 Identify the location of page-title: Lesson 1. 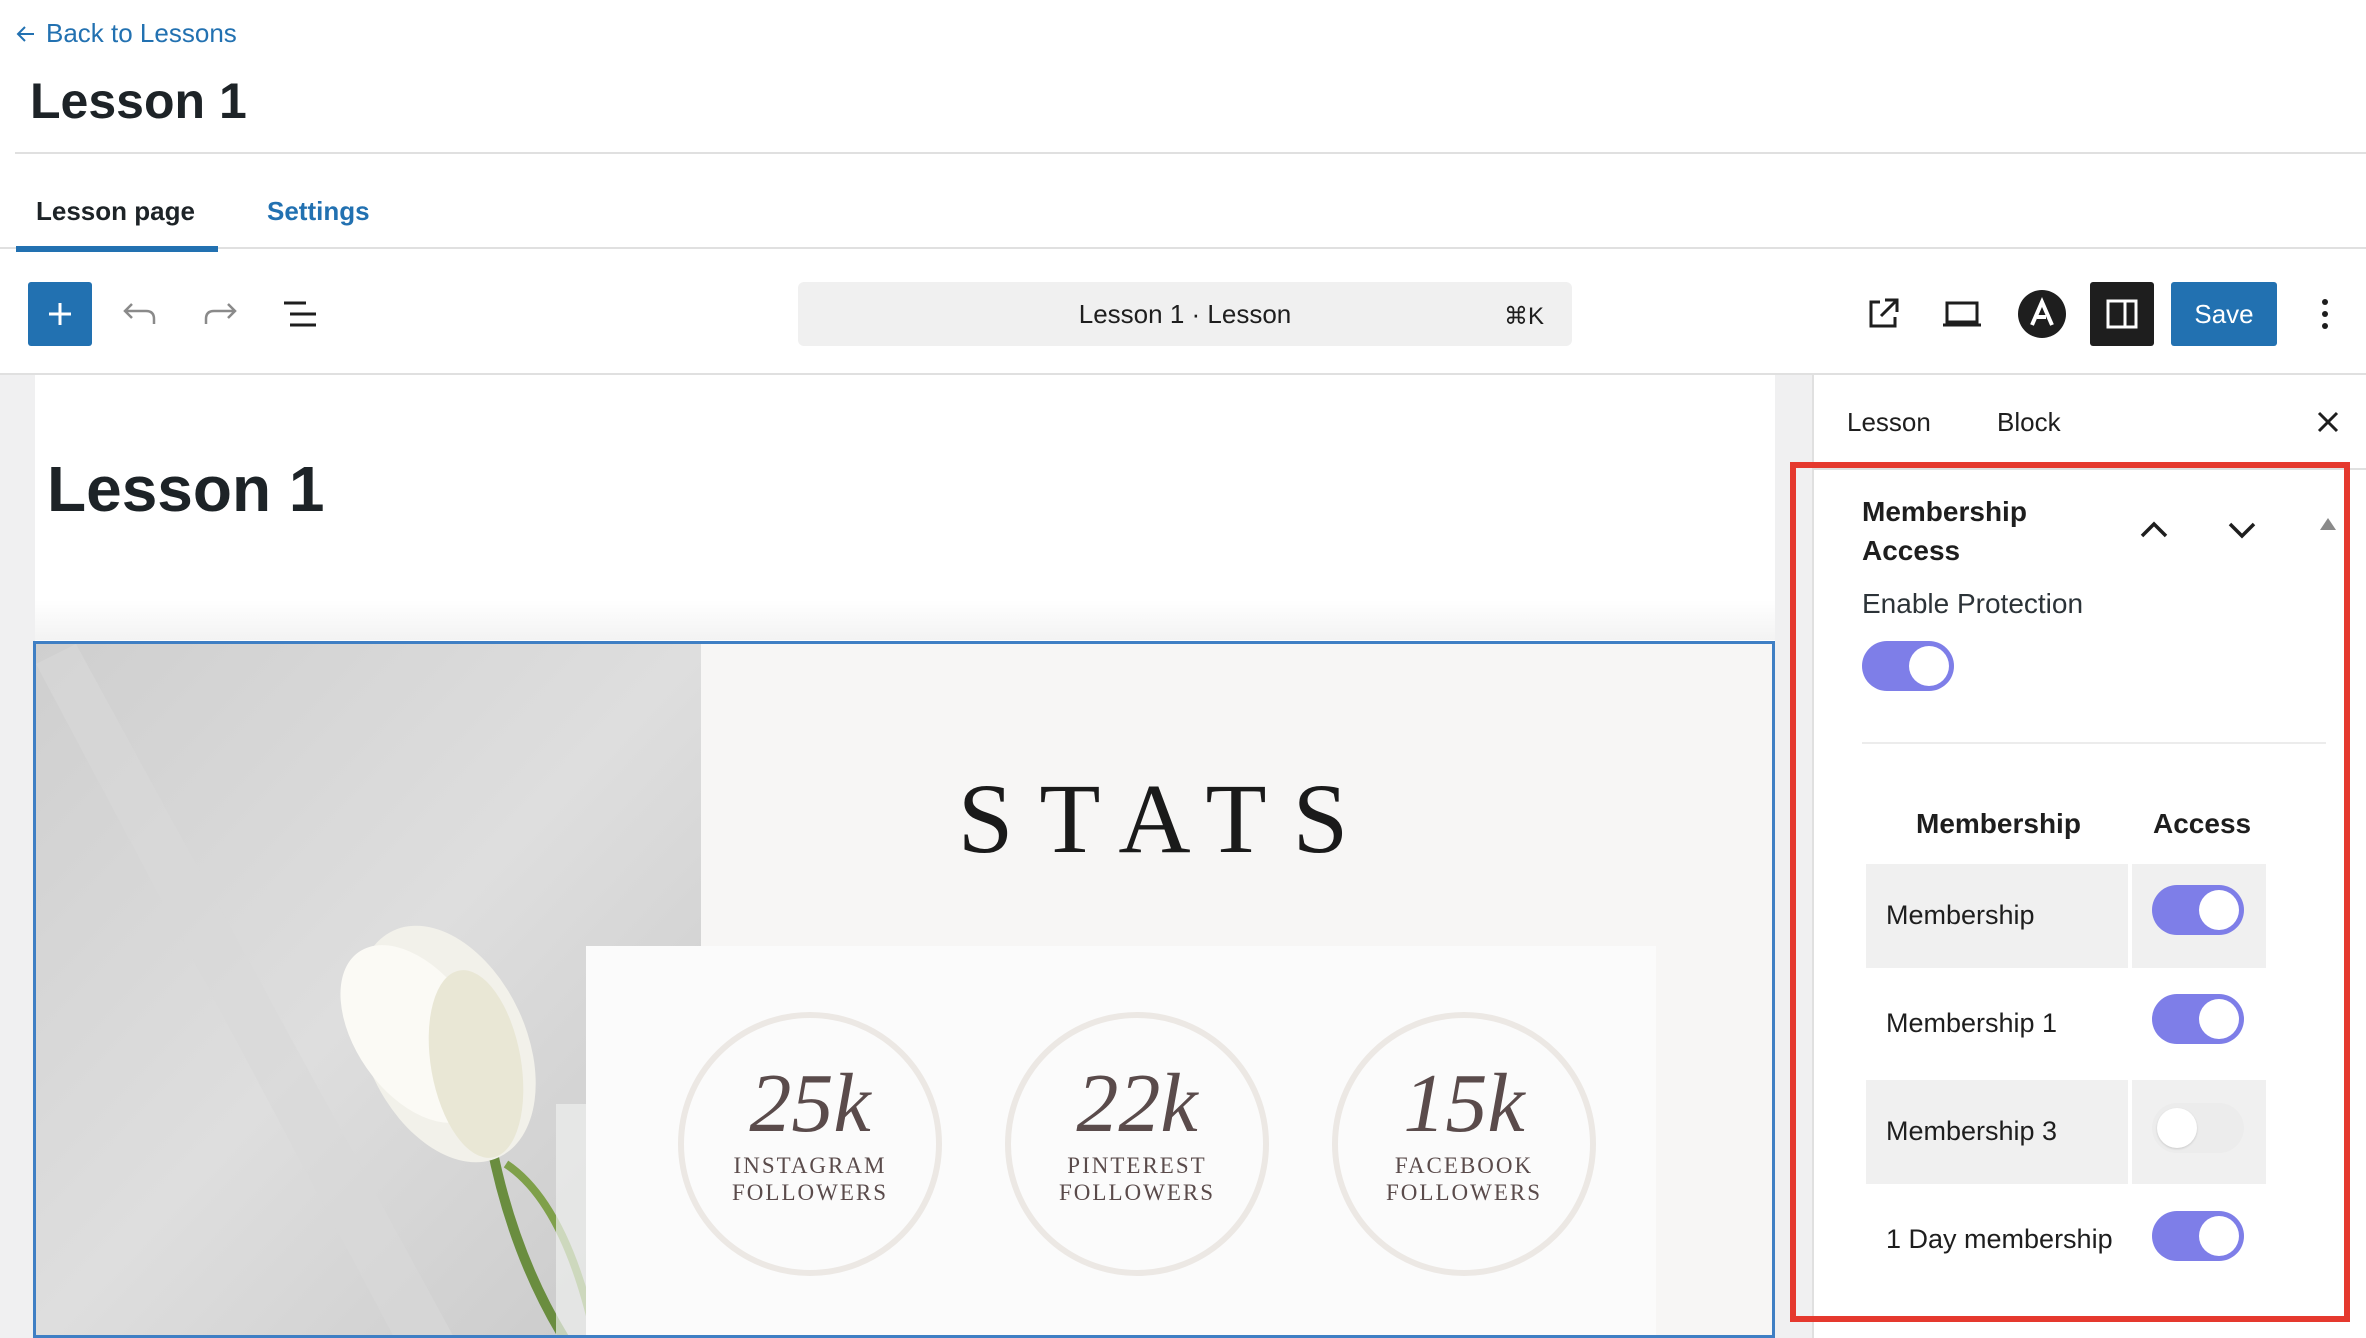
(138, 101).